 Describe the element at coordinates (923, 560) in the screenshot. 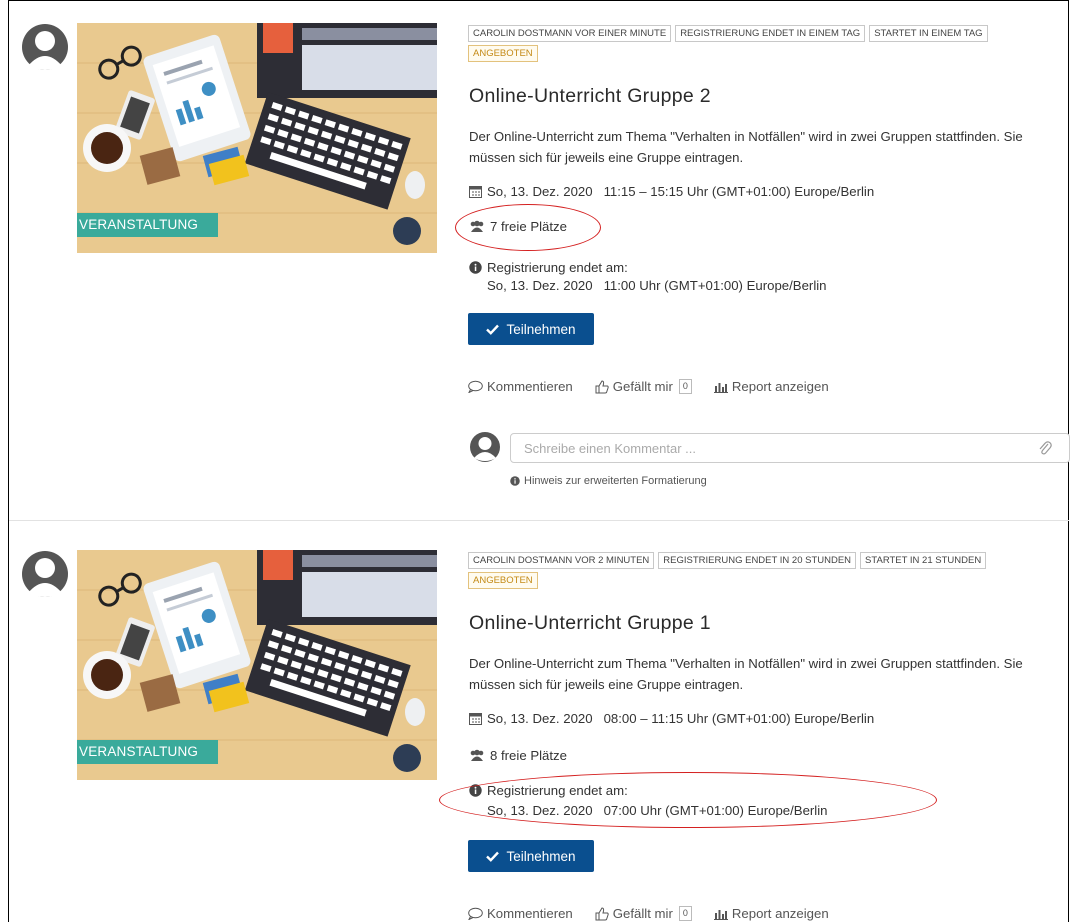

I see `start-time-badge: STARTET IN 21 STUNDEN` at that location.